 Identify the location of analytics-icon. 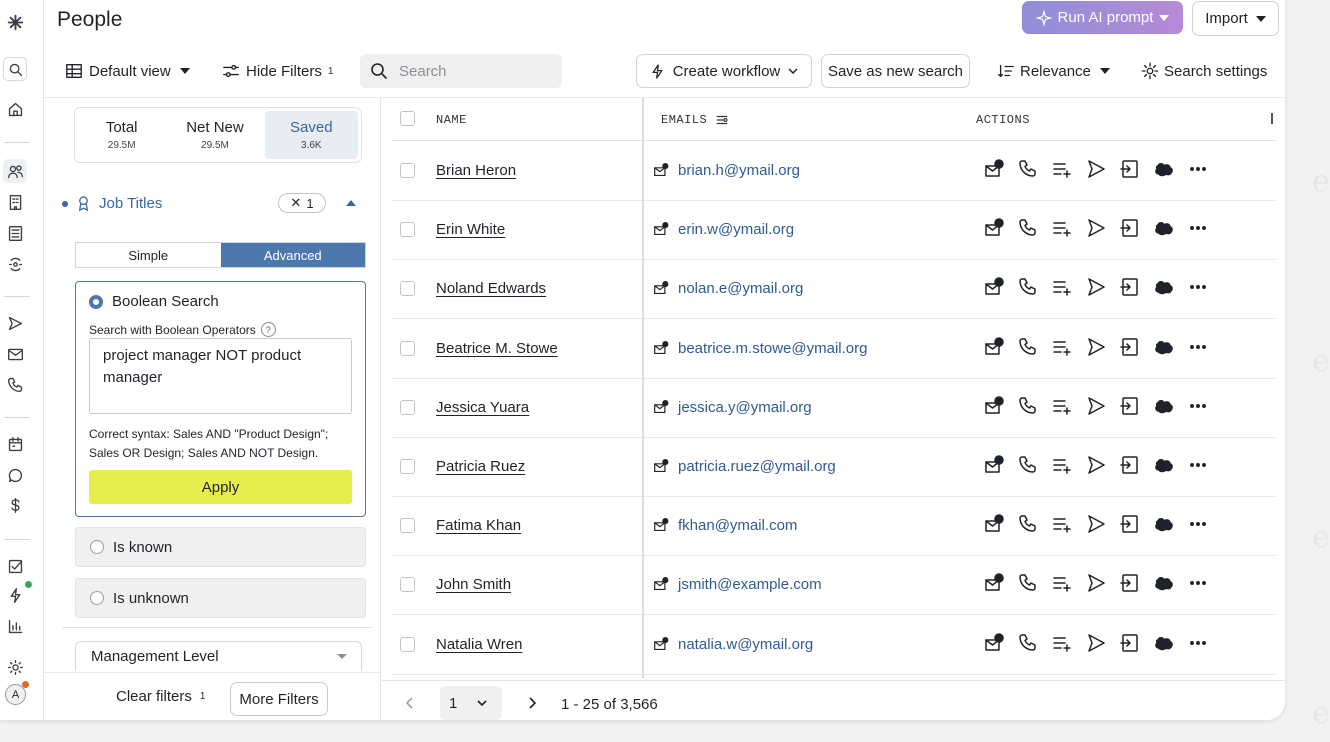
(15, 626).